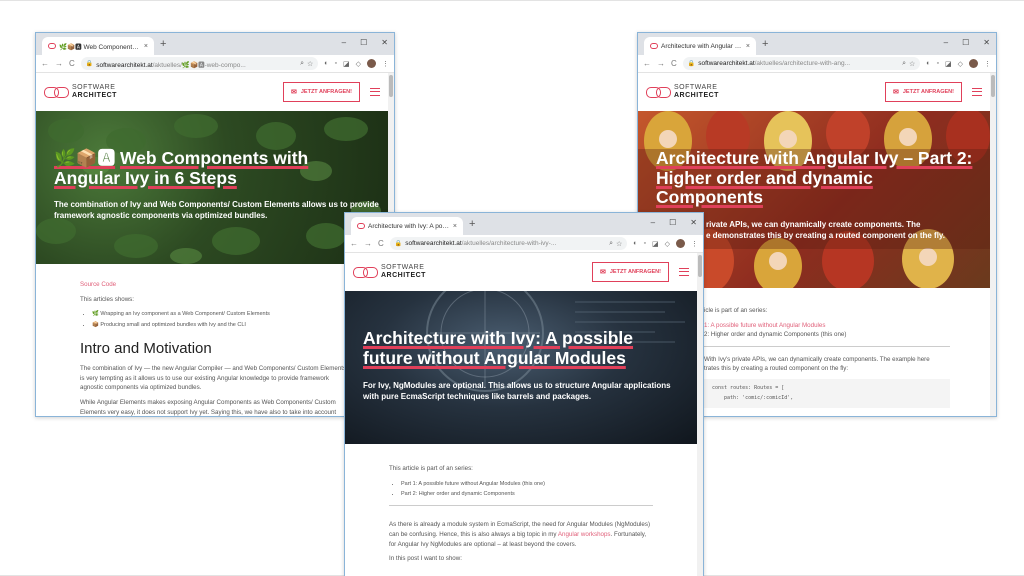 Image resolution: width=1024 pixels, height=576 pixels. Describe the element at coordinates (602, 272) in the screenshot. I see `envelope-icon: ✉` at that location.